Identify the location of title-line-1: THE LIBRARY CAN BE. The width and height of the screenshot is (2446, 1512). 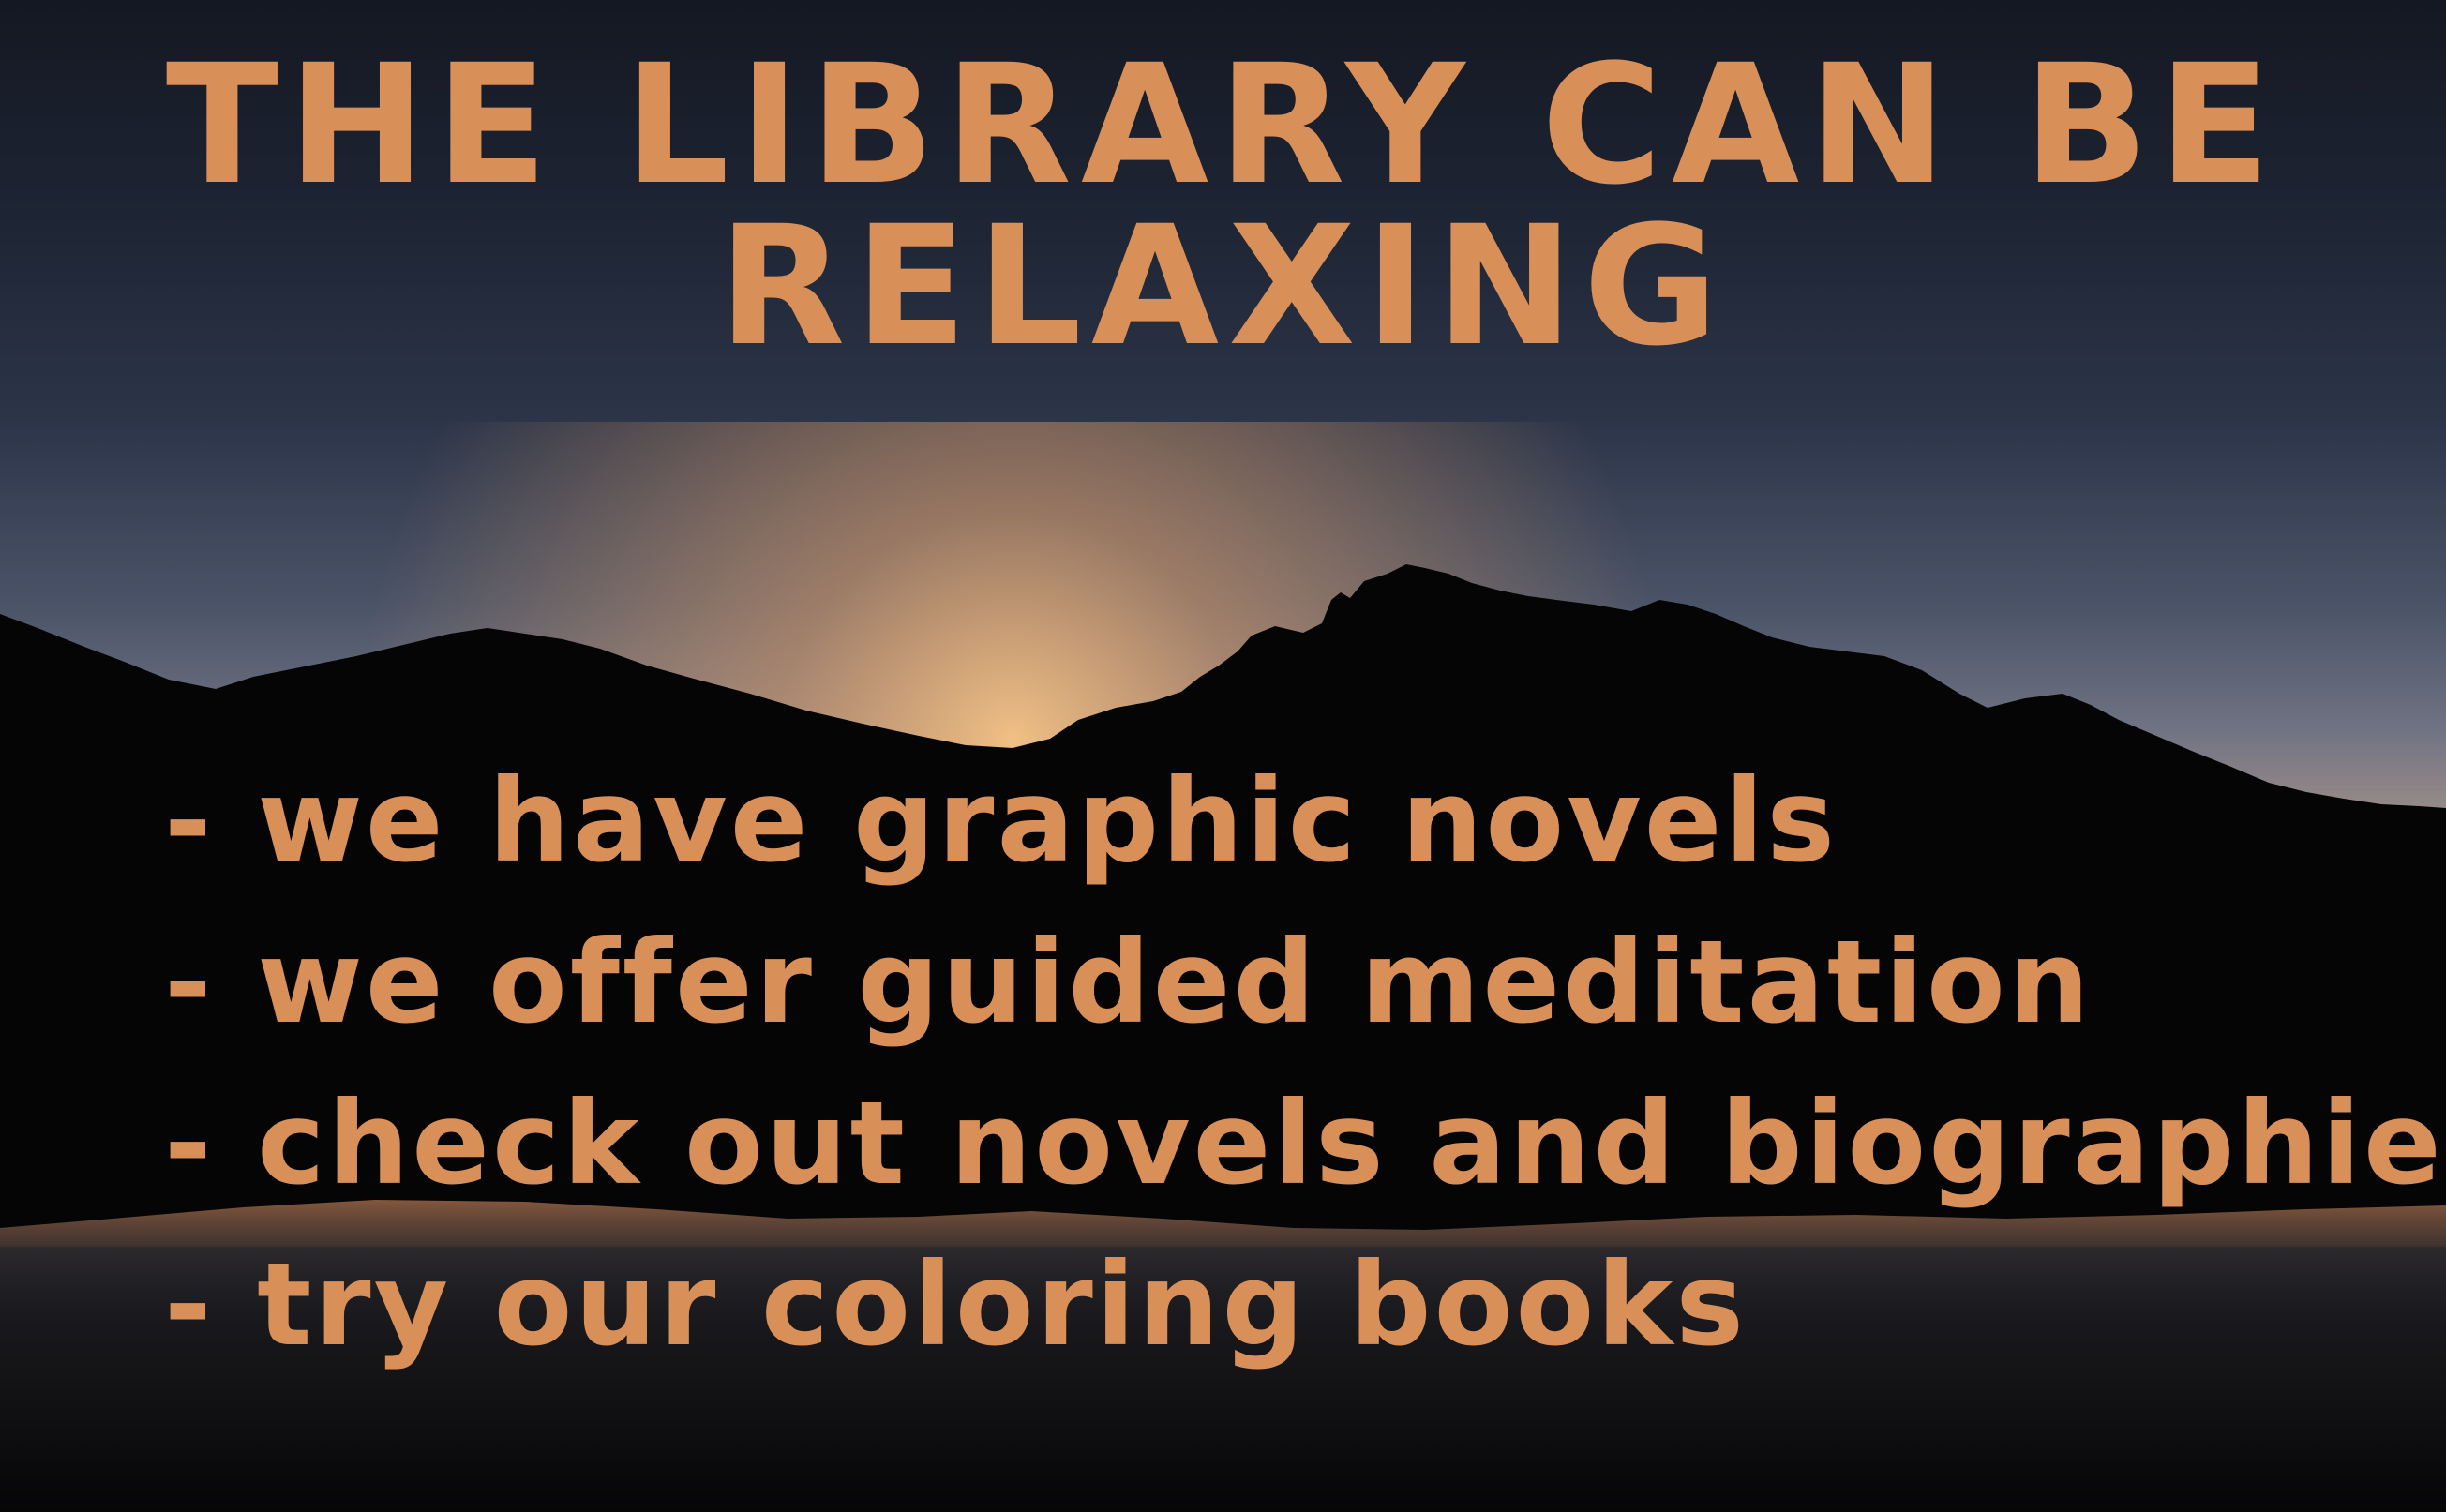
(1223, 125).